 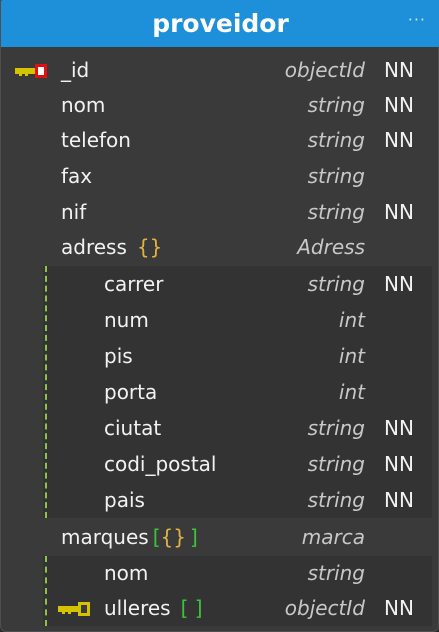 What do you see at coordinates (75, 70) in the screenshot?
I see `field-name: _id` at bounding box center [75, 70].